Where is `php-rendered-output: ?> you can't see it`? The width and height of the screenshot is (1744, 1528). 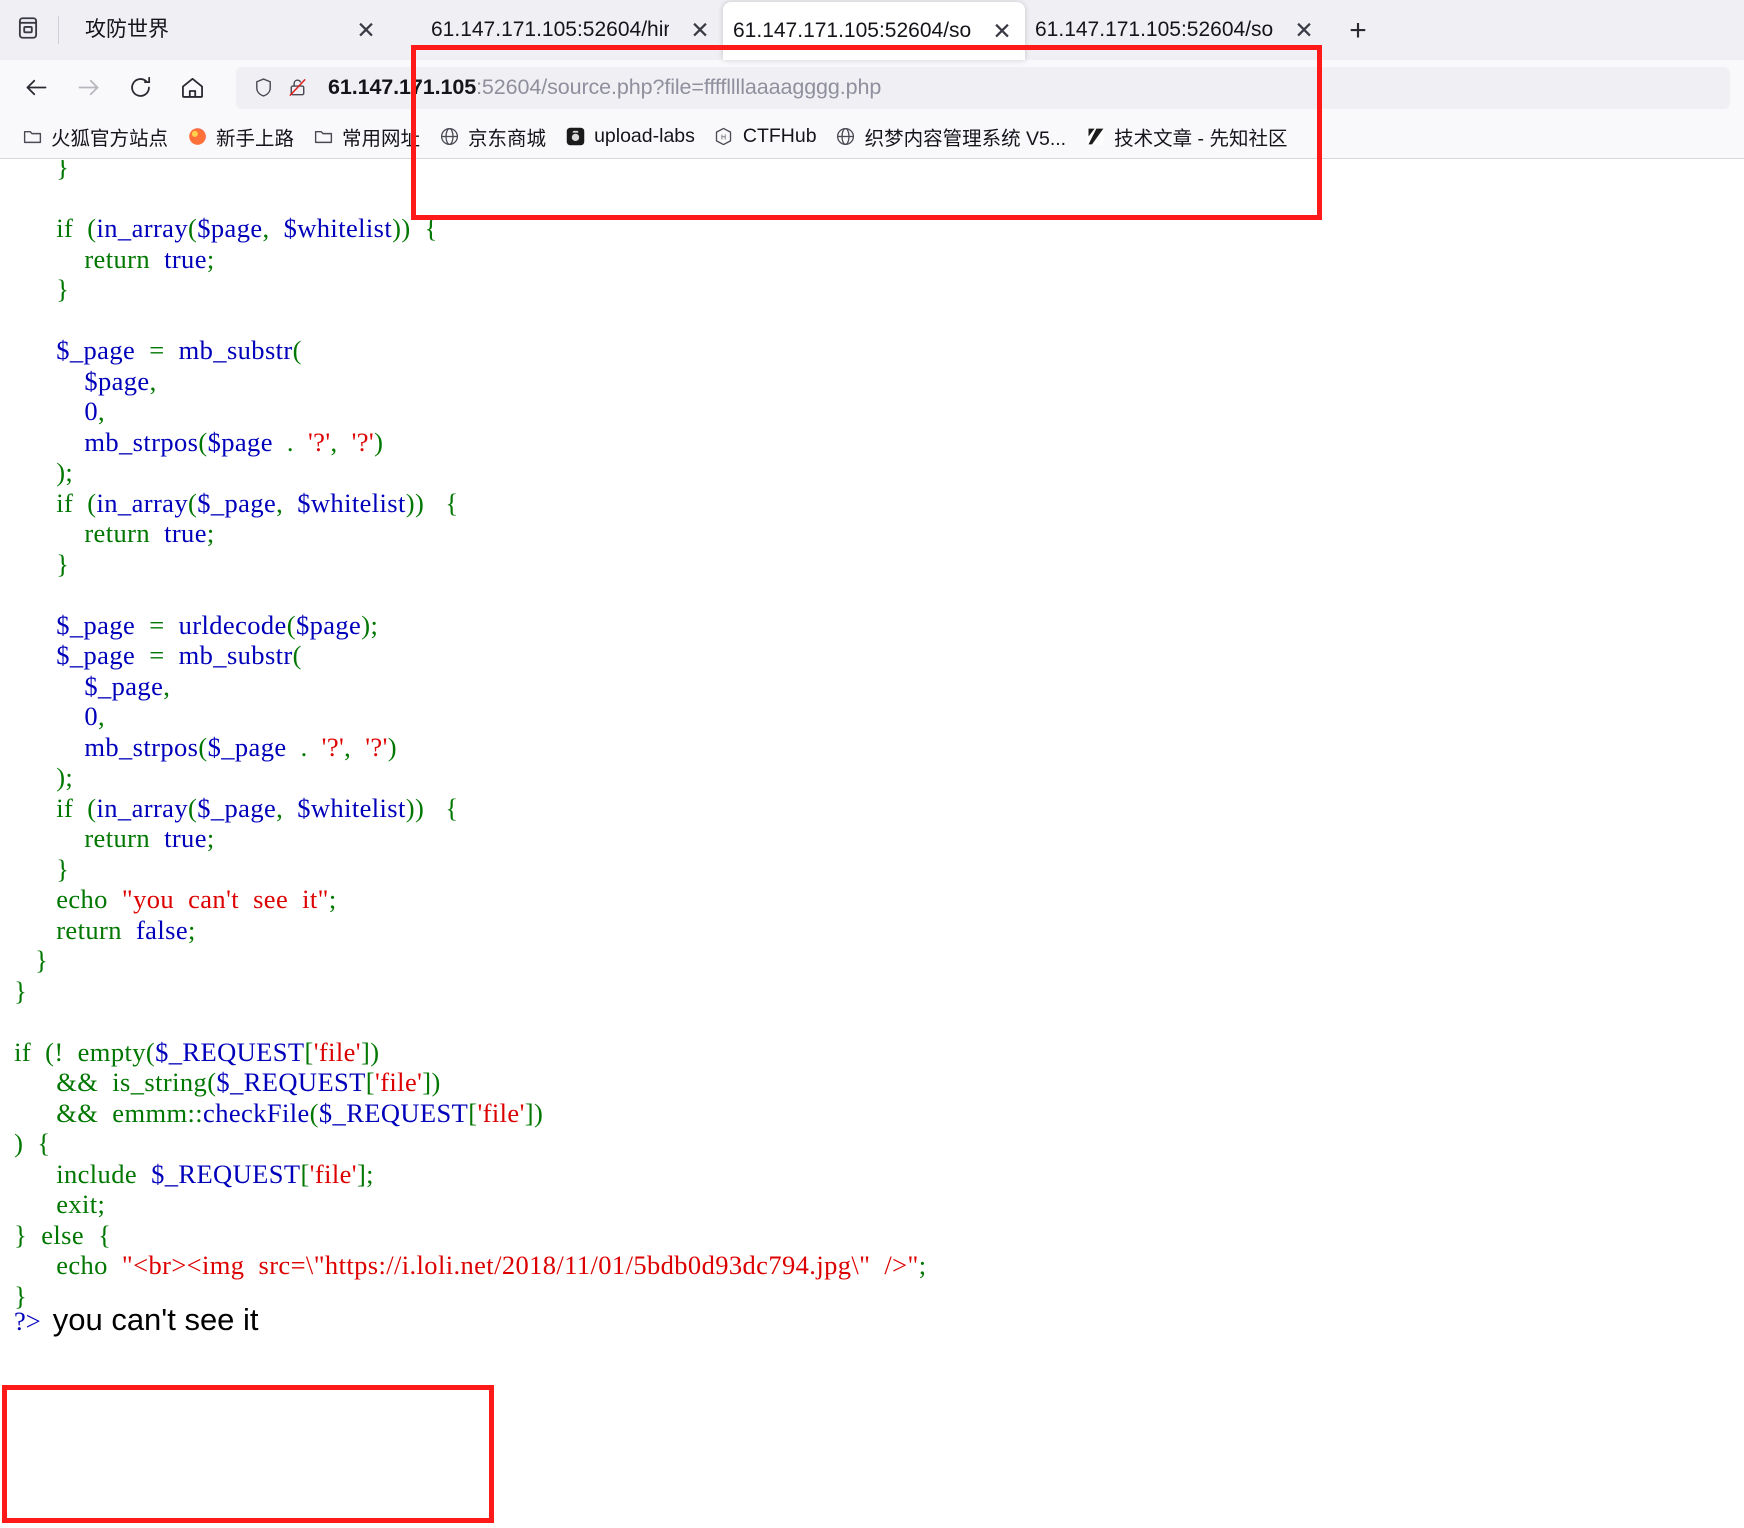 php-rendered-output: ?> you can't see it is located at coordinates (136, 1320).